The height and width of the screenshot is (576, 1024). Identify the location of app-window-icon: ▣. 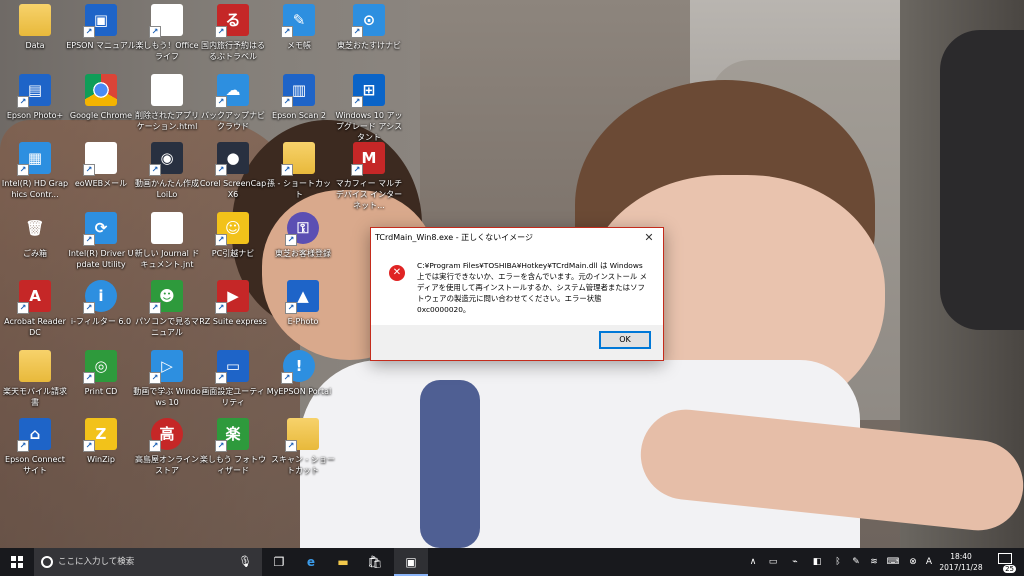
(411, 562).